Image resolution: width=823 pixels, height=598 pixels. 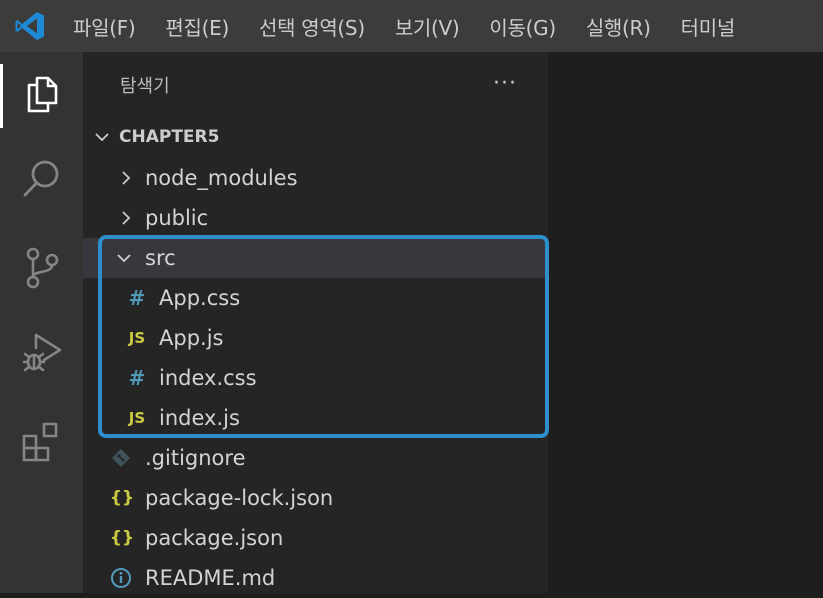 I want to click on tree-file-index-css: # index.css, so click(x=315, y=378).